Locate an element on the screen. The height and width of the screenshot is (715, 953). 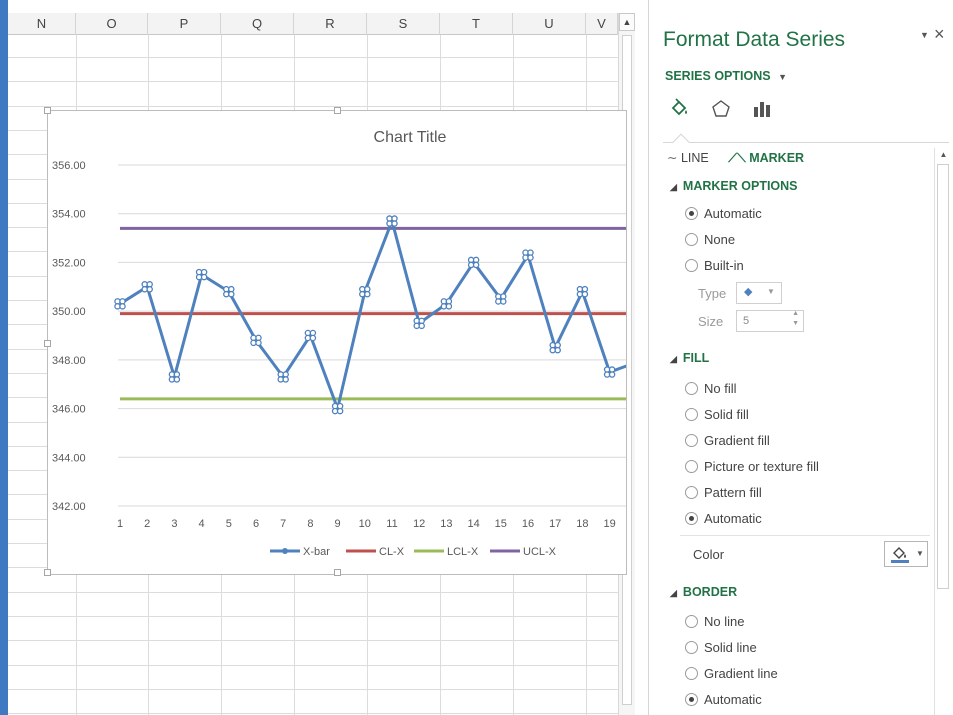
y-tick-label: 346.00 is located at coordinates (69, 410).